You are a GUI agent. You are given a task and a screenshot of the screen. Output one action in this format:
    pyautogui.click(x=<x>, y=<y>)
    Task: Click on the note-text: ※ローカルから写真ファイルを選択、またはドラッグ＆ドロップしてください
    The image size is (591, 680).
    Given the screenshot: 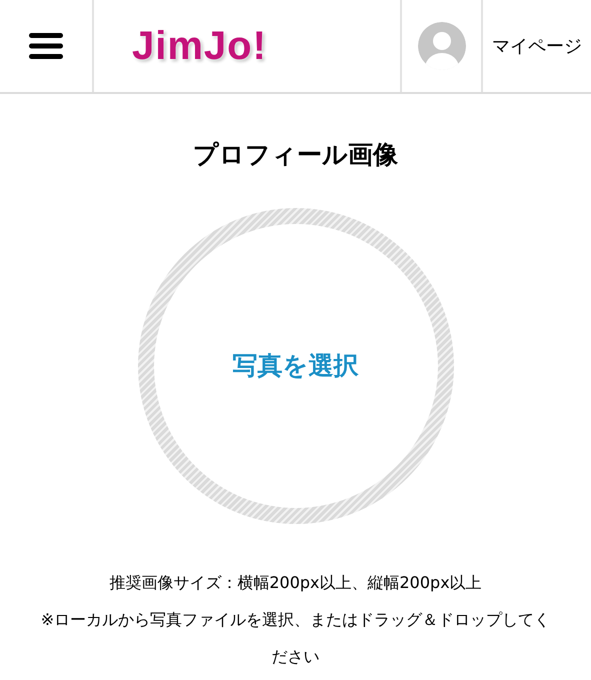 What is the action you would take?
    pyautogui.click(x=296, y=638)
    